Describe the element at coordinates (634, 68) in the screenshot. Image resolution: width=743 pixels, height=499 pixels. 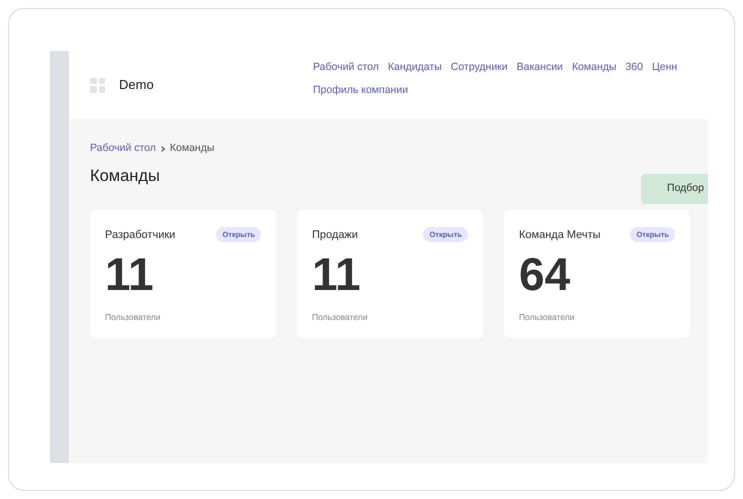
I see `nav-link: 360` at that location.